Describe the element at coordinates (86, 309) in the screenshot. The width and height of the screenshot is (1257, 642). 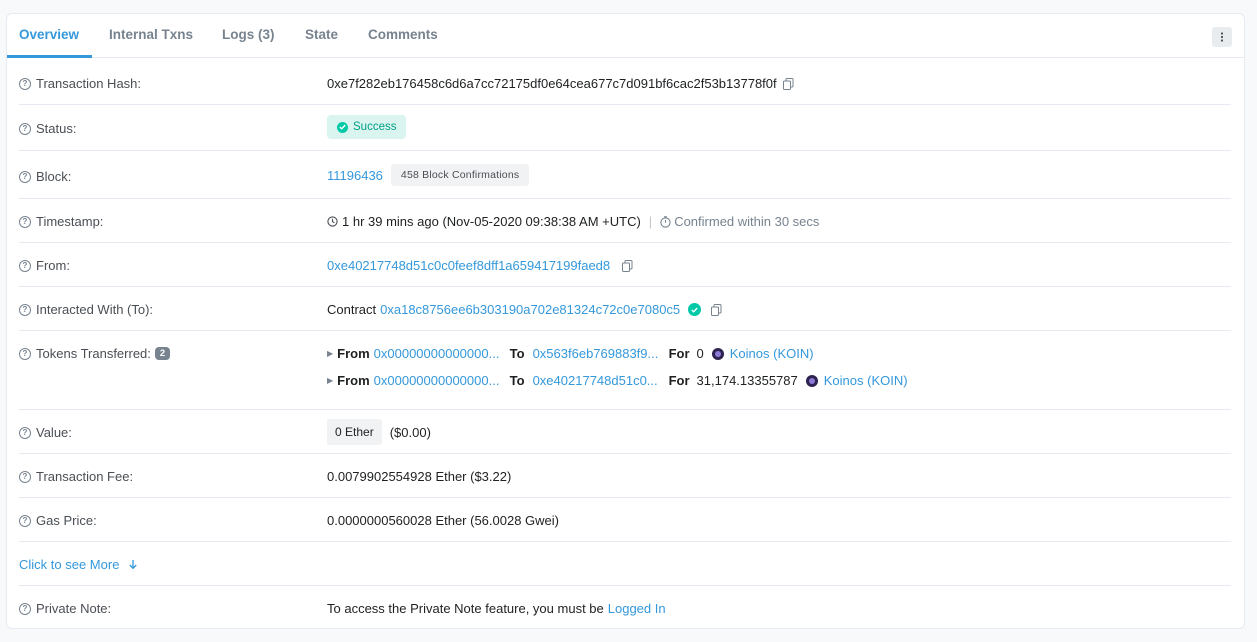
I see `label-interacted-with: ? Interacted With (To):` at that location.